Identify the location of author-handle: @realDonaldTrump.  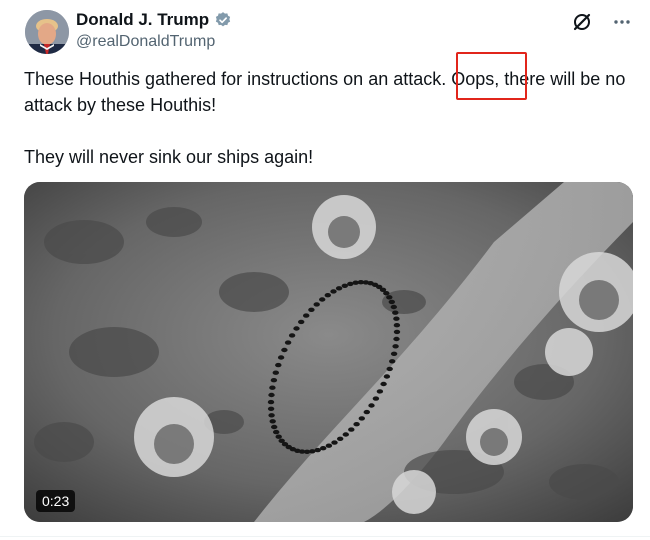
(145, 42).